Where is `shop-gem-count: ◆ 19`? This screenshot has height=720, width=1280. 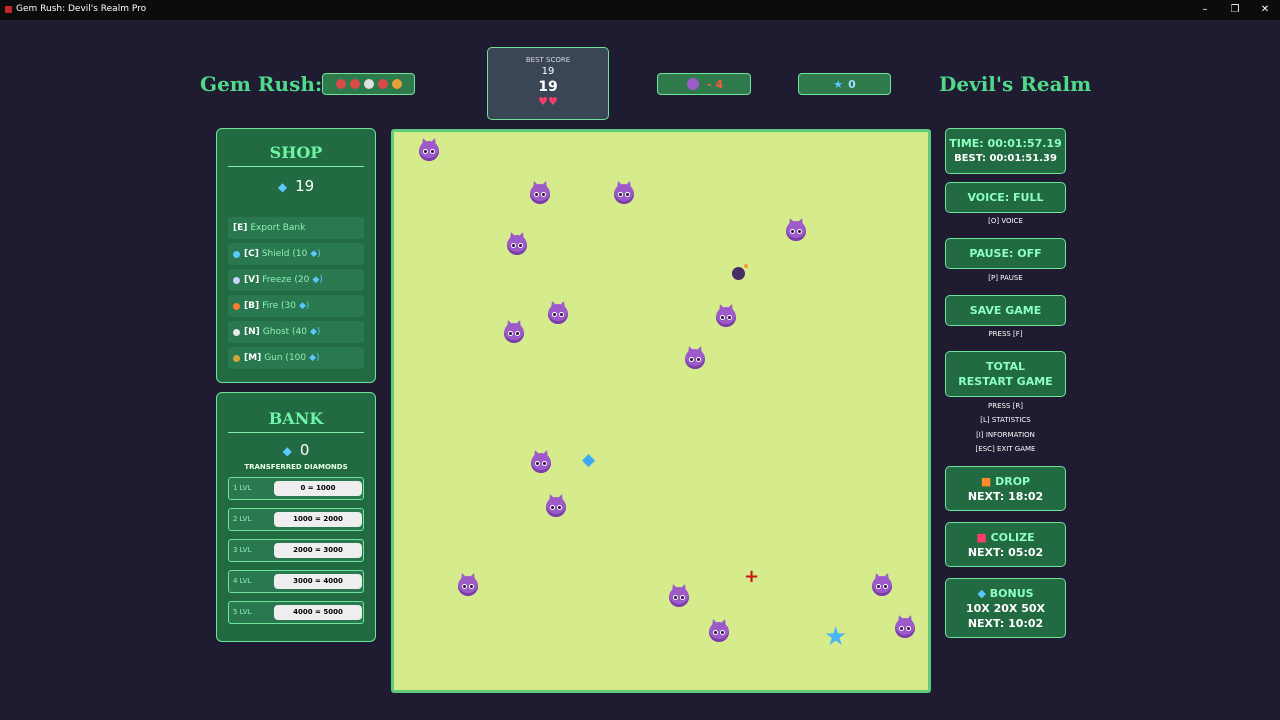 shop-gem-count: ◆ 19 is located at coordinates (296, 186).